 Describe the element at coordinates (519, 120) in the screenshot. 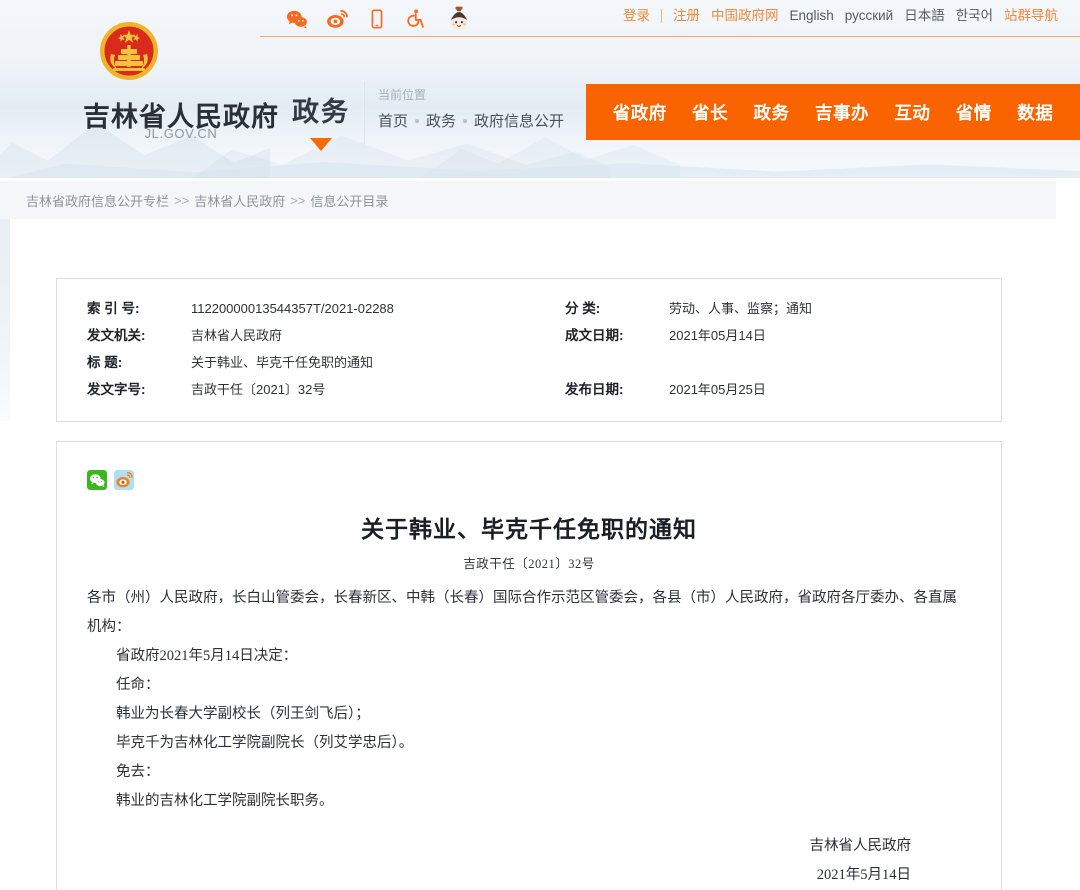

I see `location-link-openinfo: 政府信息公开` at that location.